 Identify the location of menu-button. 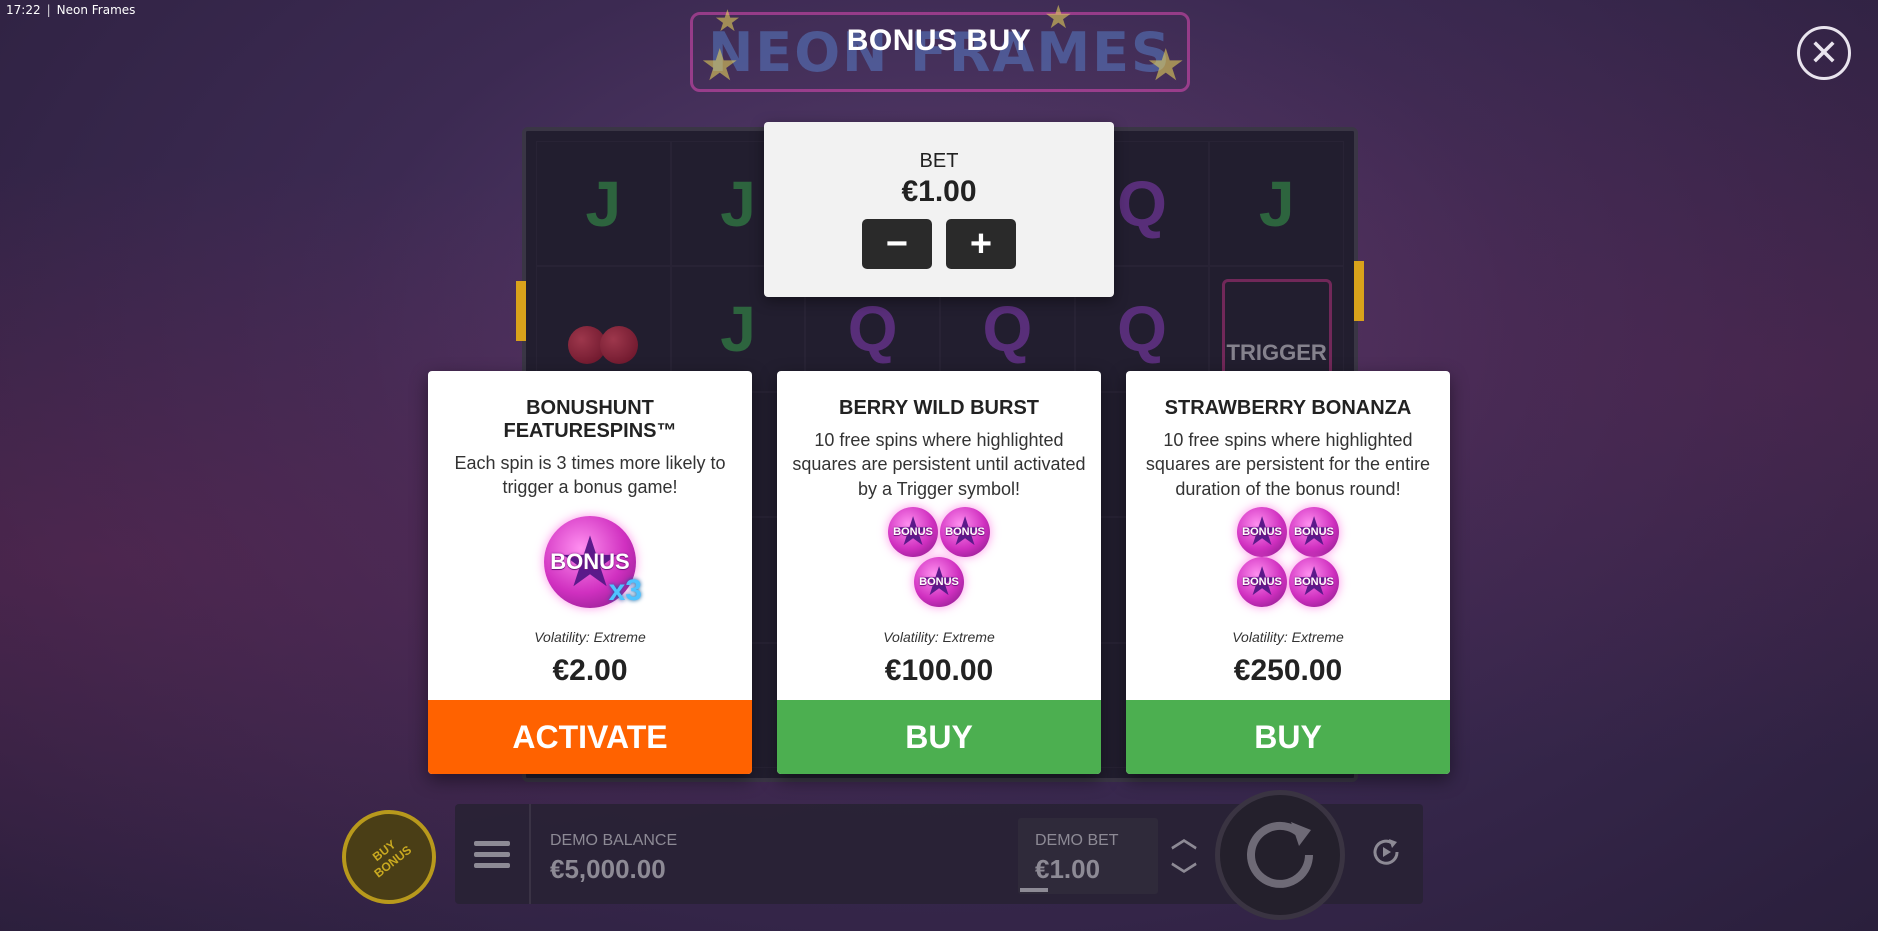
(493, 854).